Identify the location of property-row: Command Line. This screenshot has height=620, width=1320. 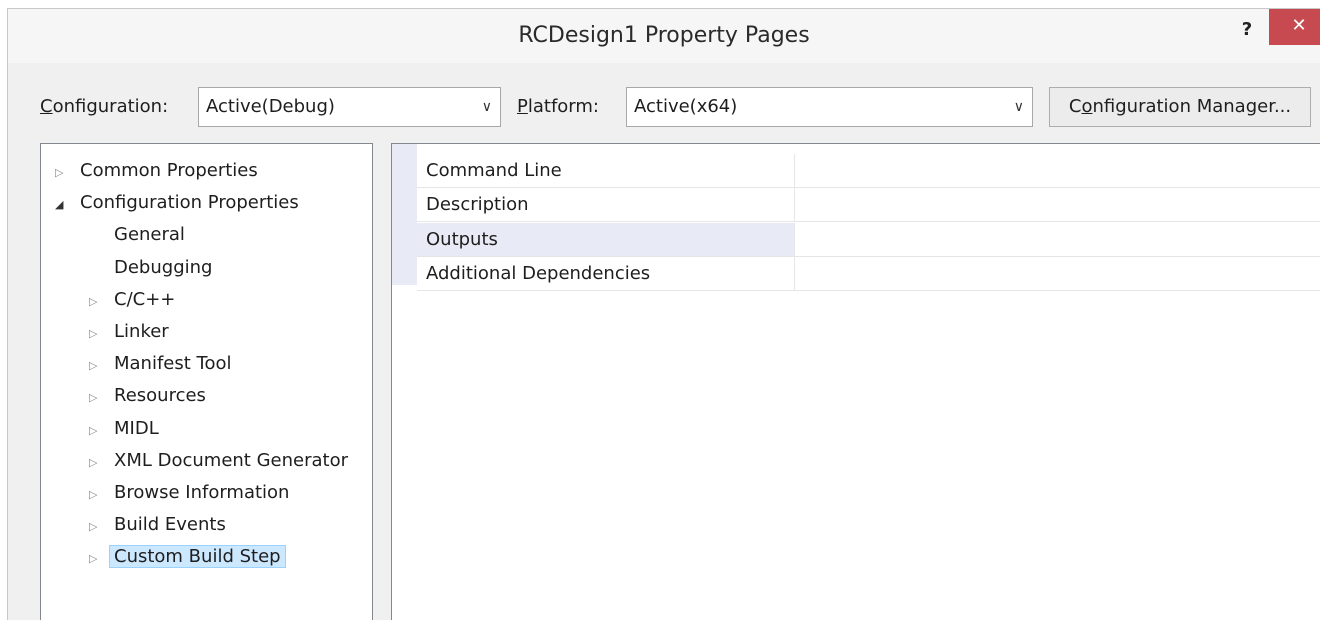
(868, 171).